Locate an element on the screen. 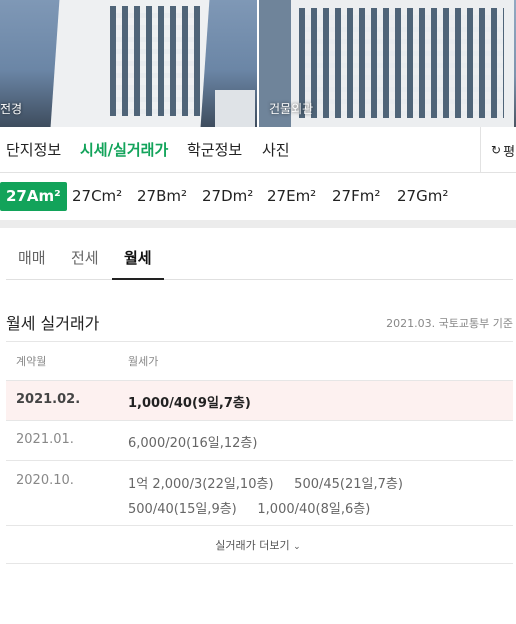 The height and width of the screenshot is (624, 516). active-tab-indicator is located at coordinates (138, 279).